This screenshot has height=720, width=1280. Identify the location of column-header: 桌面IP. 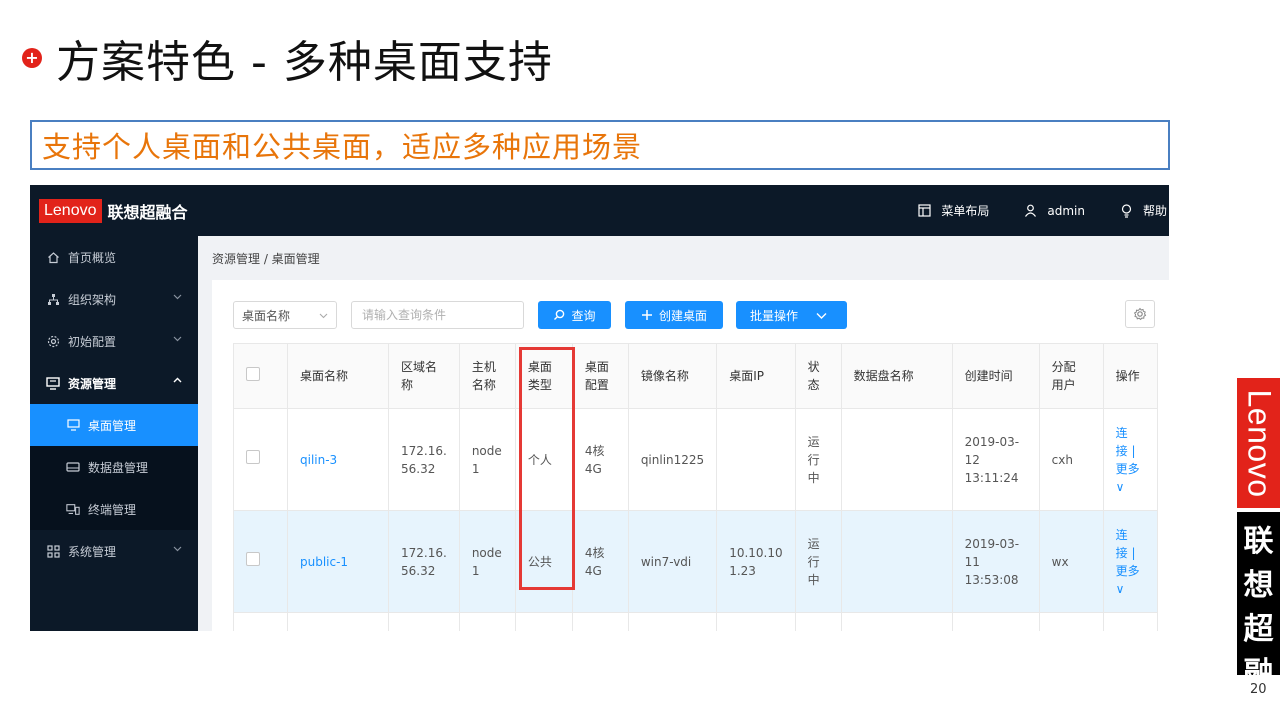
(756, 376).